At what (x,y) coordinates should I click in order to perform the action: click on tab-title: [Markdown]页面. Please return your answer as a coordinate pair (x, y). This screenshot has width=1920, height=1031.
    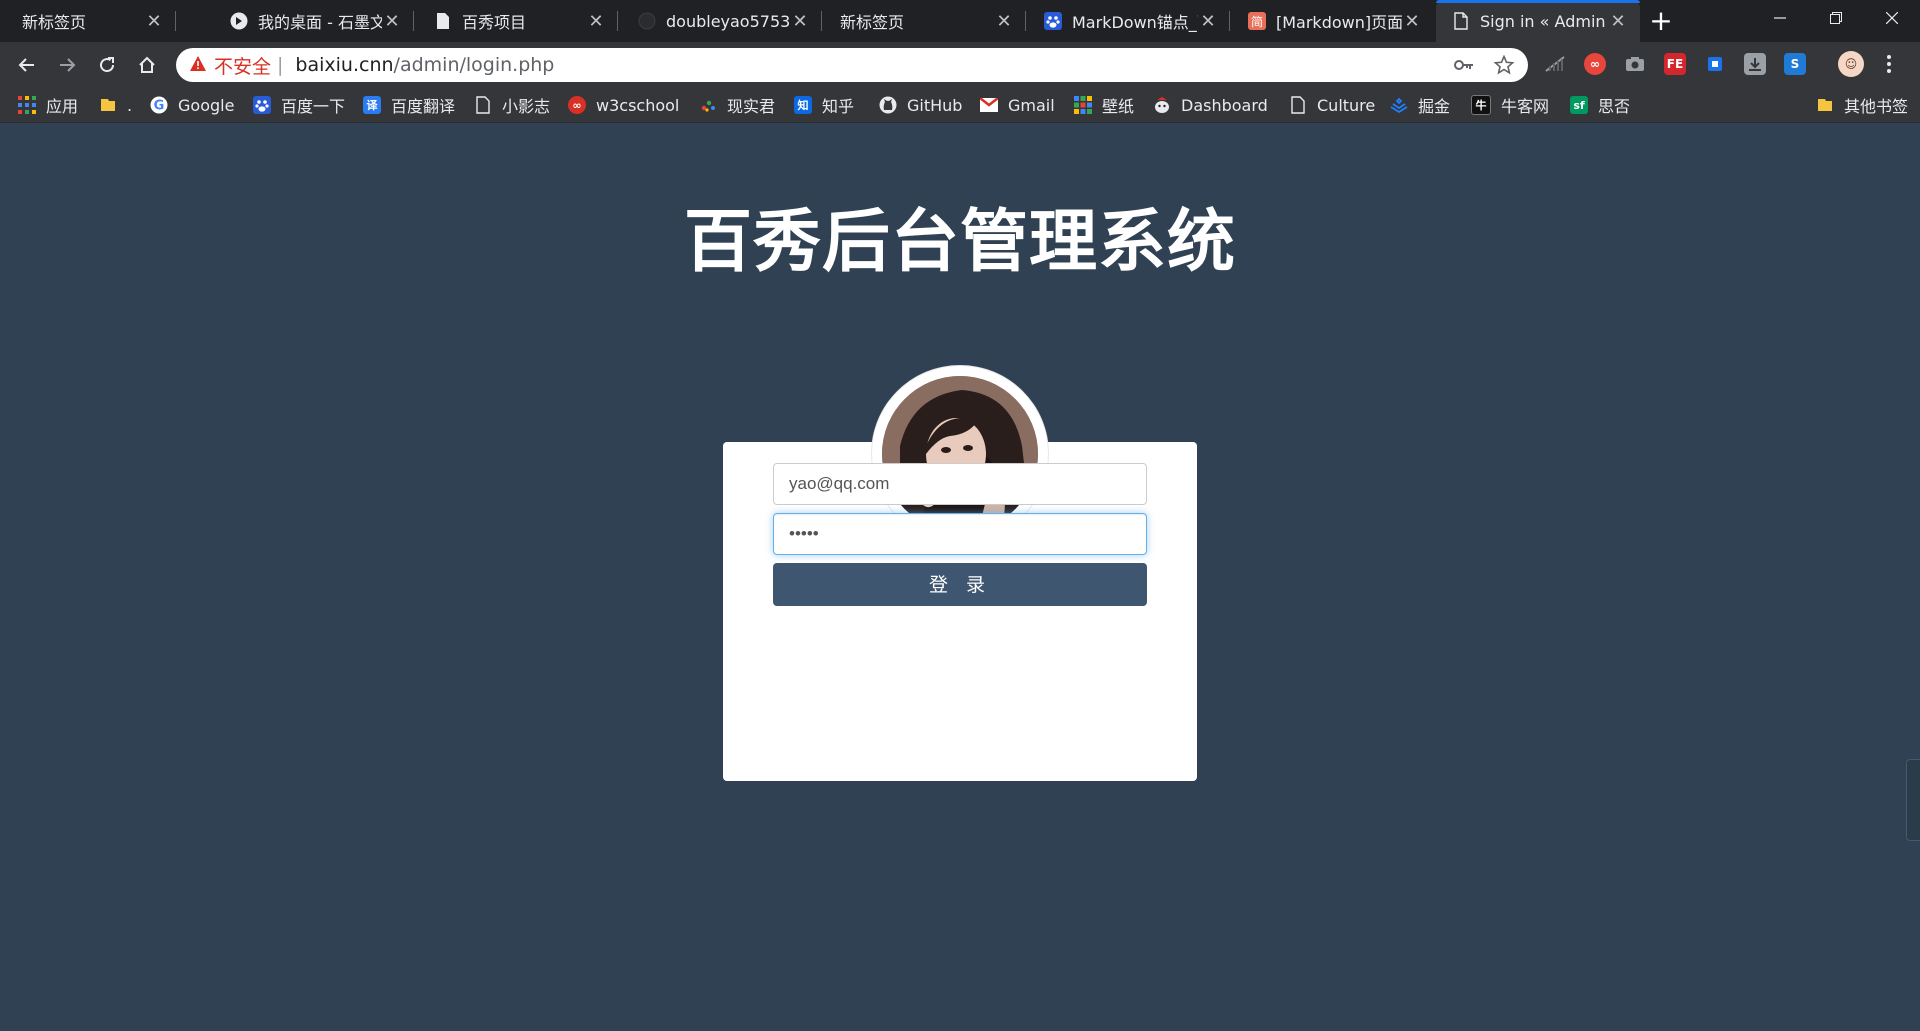
    Looking at the image, I should click on (1339, 22).